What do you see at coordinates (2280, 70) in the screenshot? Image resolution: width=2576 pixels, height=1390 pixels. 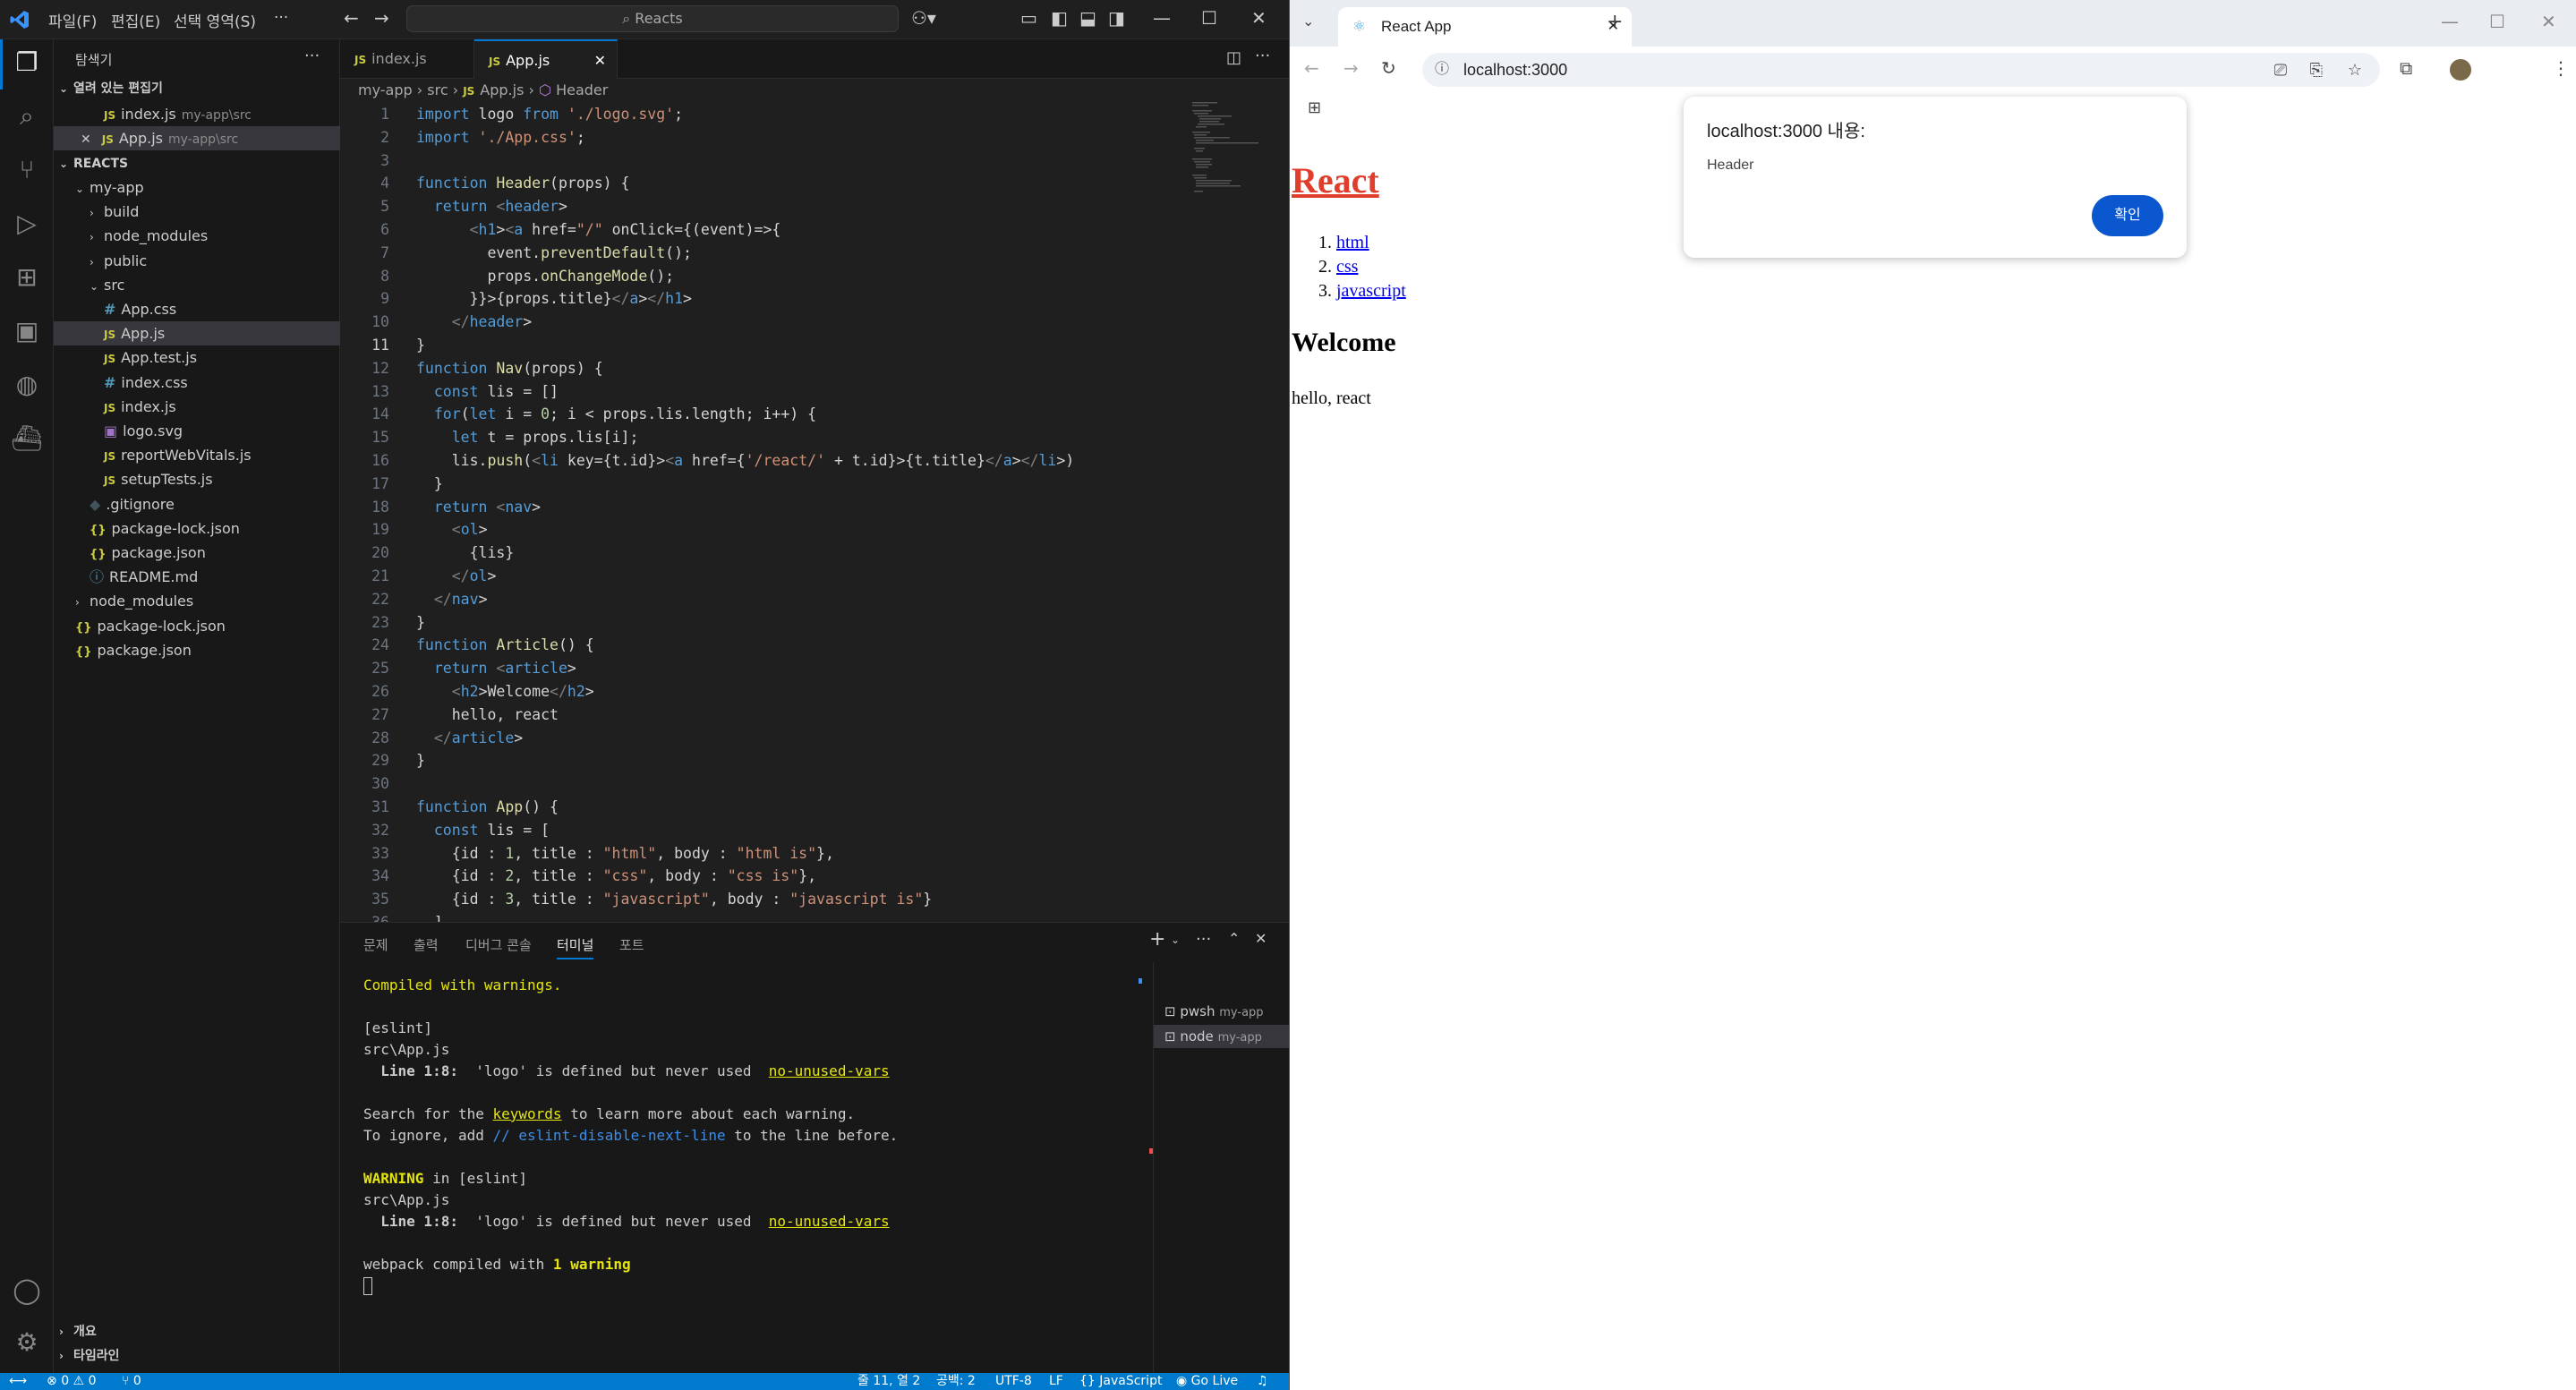 I see `install-app-icon: ⎚` at bounding box center [2280, 70].